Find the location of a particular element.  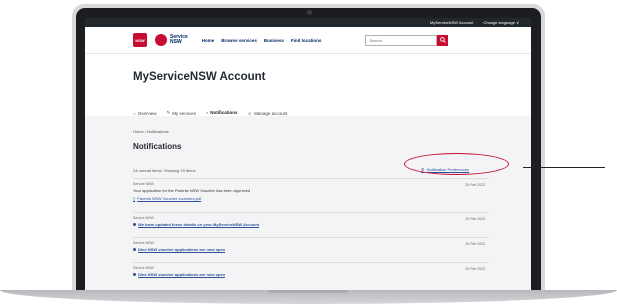

preferences-highlight-ring is located at coordinates (456, 164).